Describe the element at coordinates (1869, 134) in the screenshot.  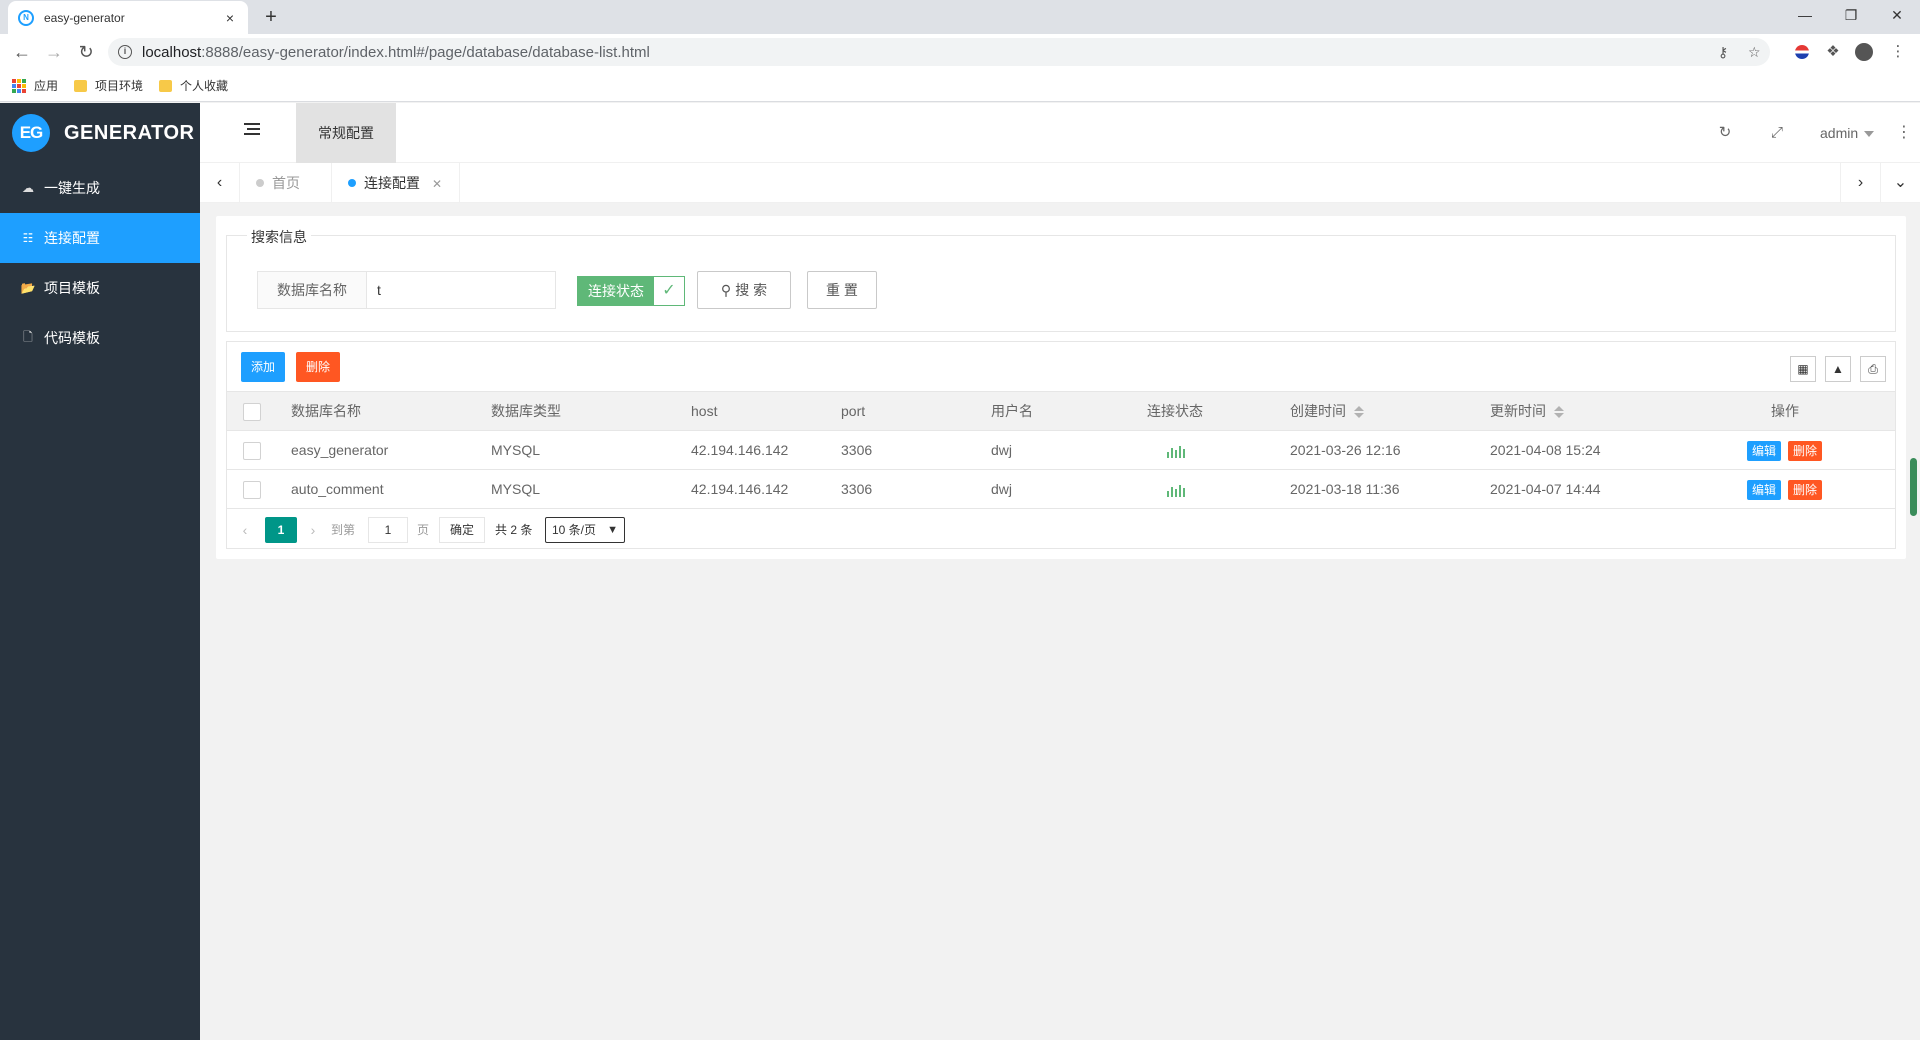
I see `caret-down-icon` at that location.